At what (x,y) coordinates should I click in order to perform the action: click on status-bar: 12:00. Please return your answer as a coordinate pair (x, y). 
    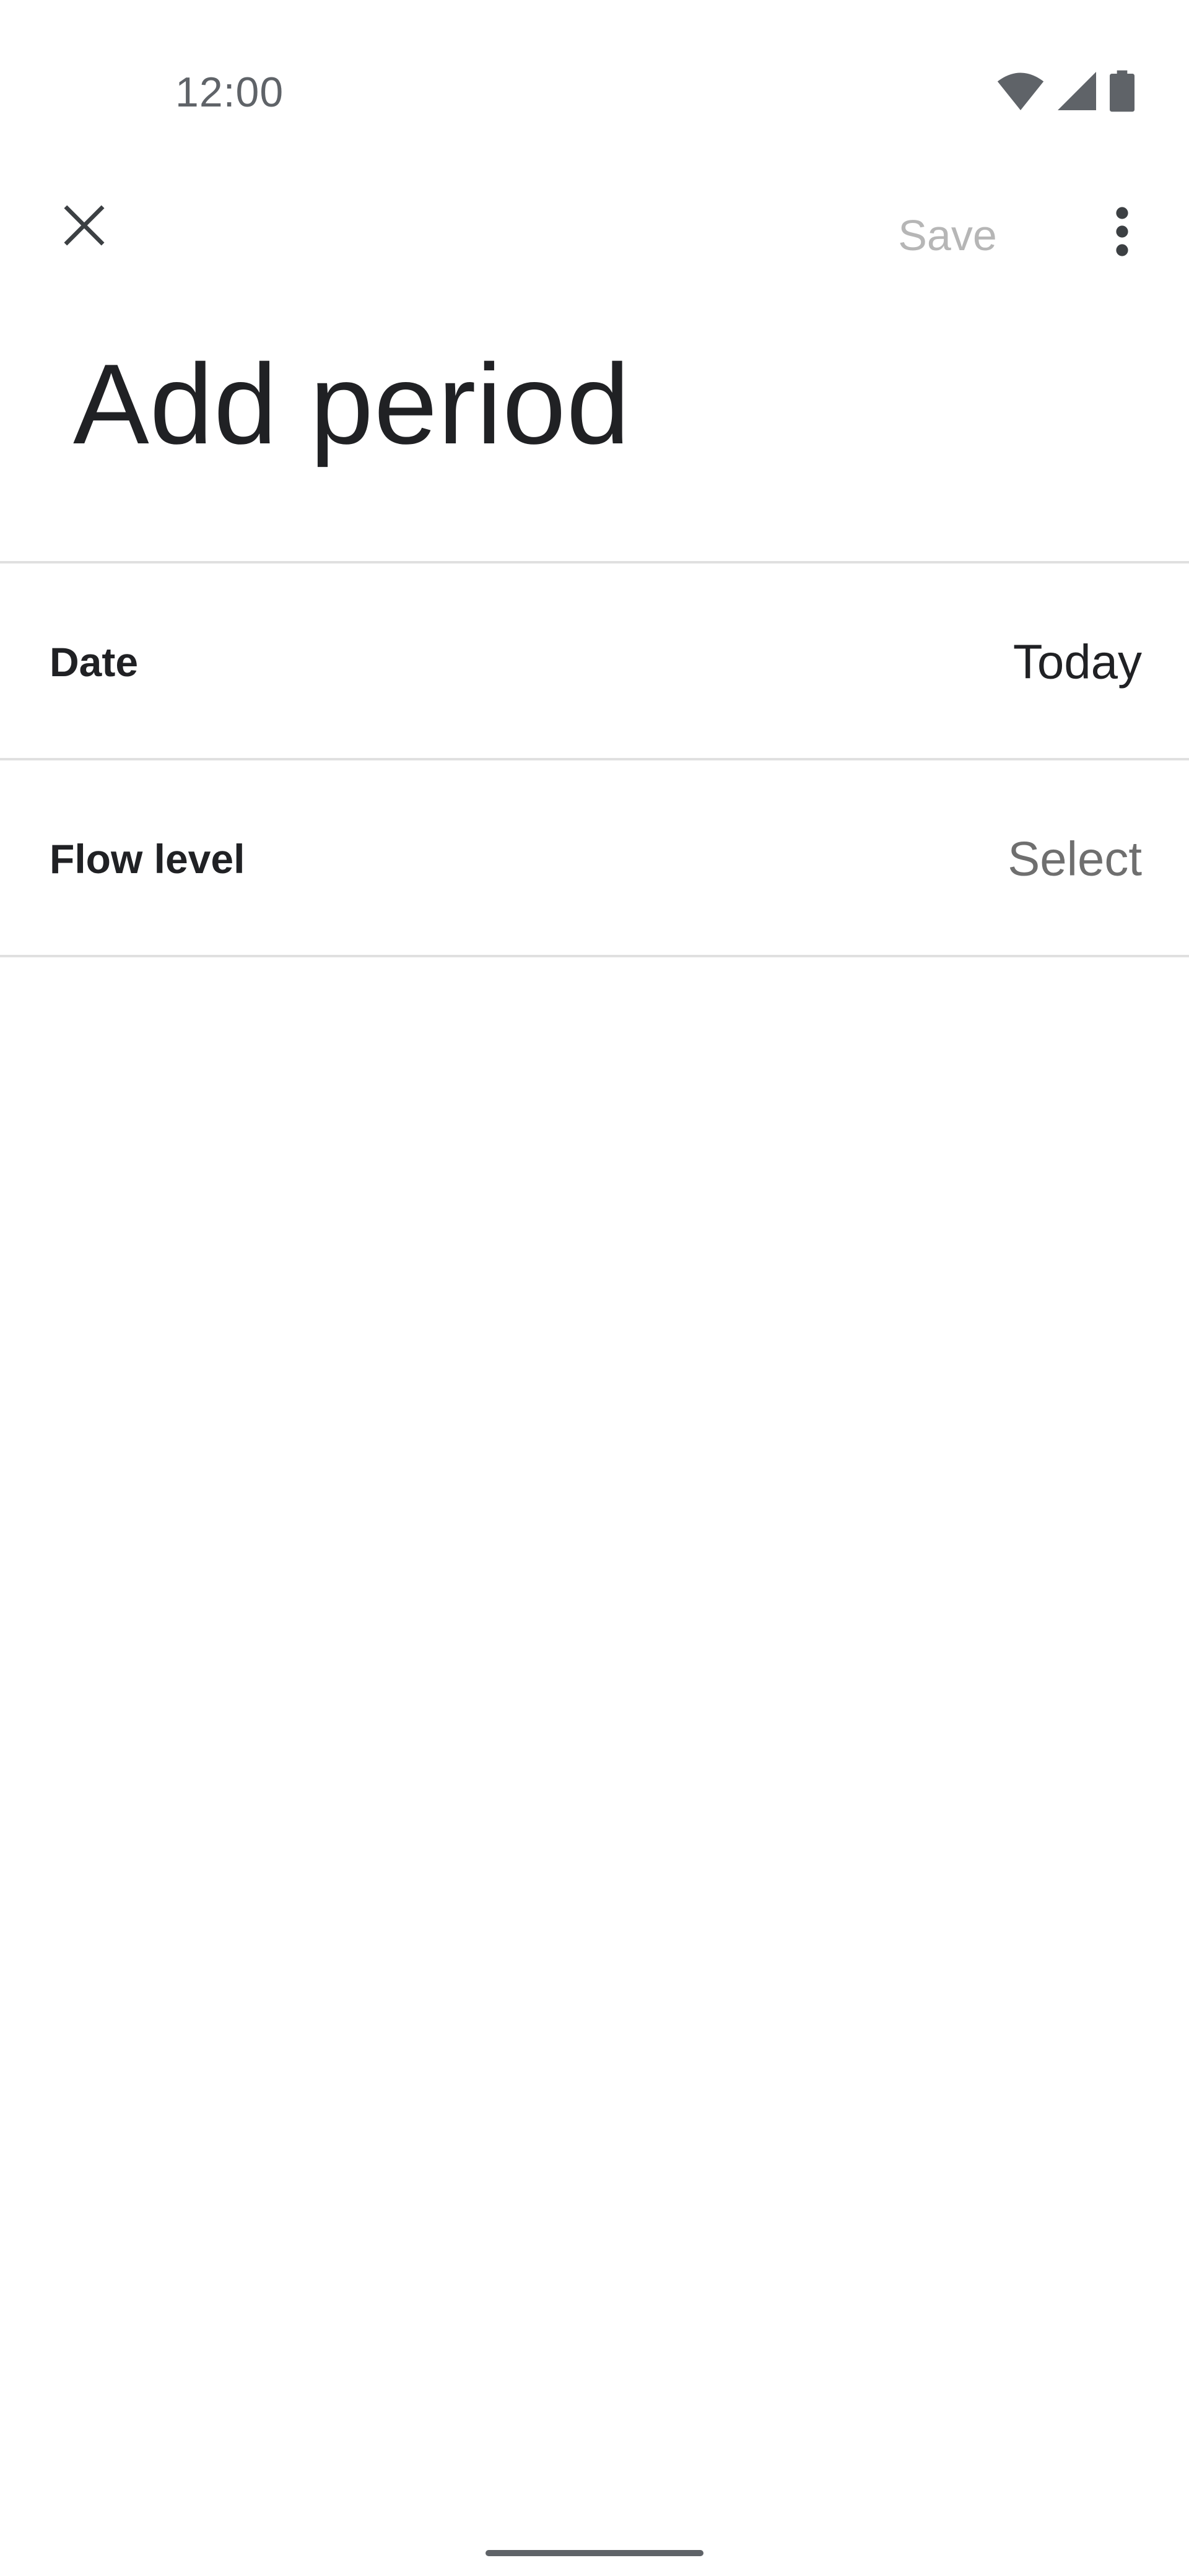
    Looking at the image, I should click on (594, 93).